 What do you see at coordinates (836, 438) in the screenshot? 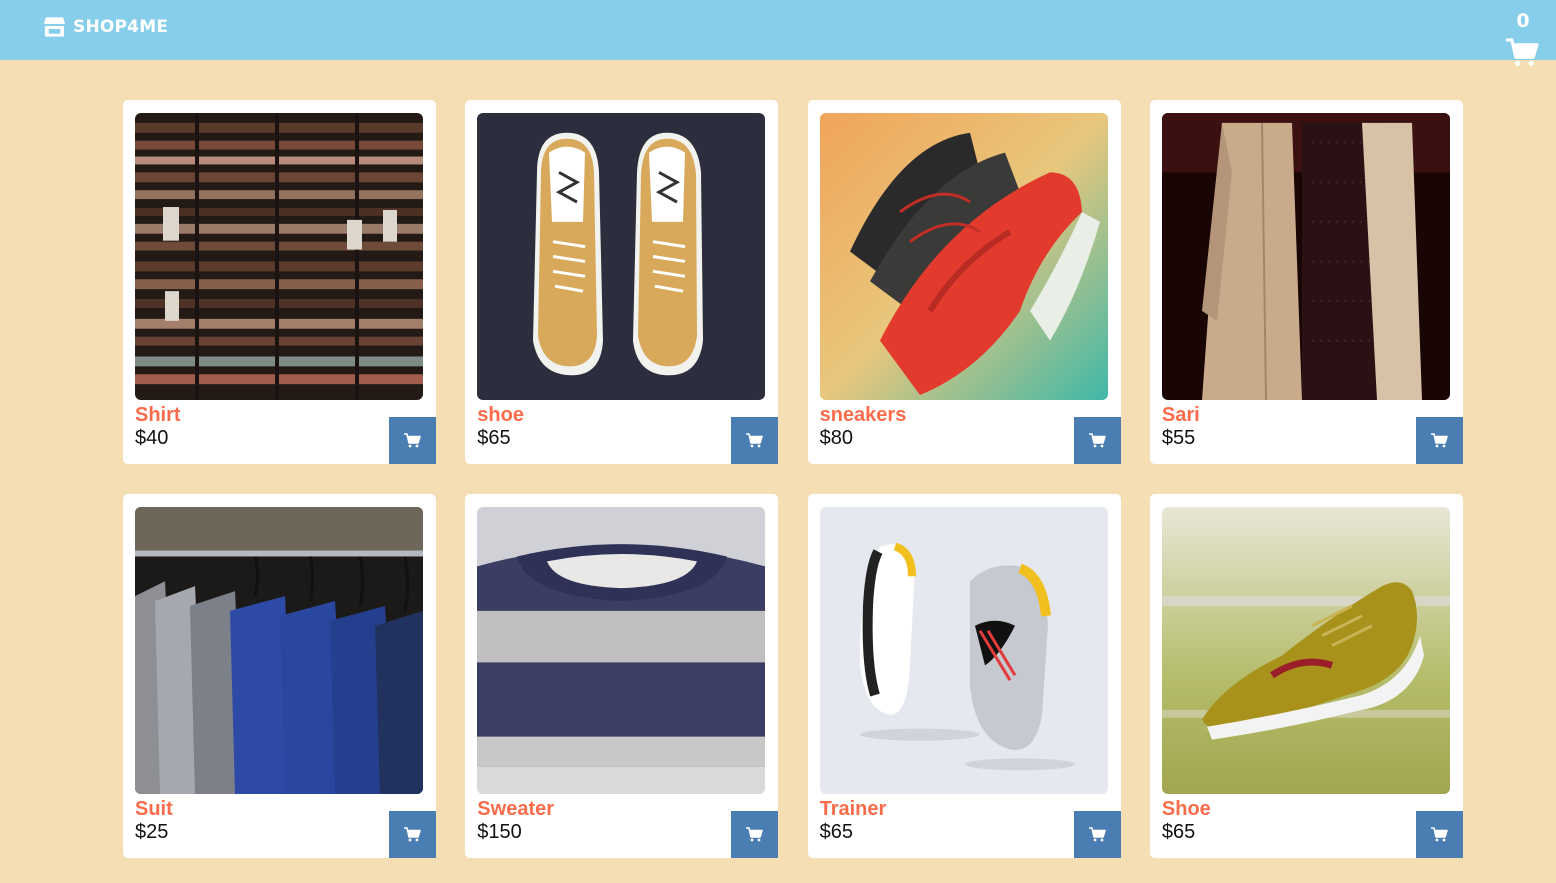
I see `product-price: $80` at bounding box center [836, 438].